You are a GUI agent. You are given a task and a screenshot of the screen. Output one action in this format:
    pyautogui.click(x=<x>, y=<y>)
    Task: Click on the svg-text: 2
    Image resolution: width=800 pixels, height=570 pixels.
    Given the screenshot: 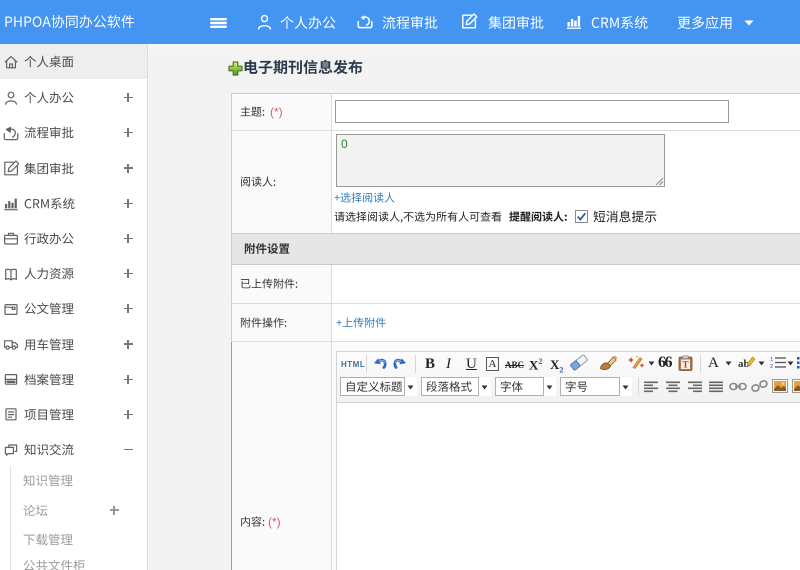 What is the action you would take?
    pyautogui.click(x=771, y=366)
    